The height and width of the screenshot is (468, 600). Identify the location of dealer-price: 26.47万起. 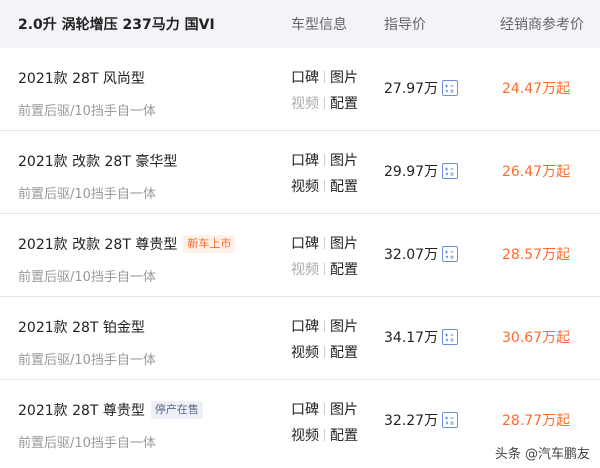
(536, 171).